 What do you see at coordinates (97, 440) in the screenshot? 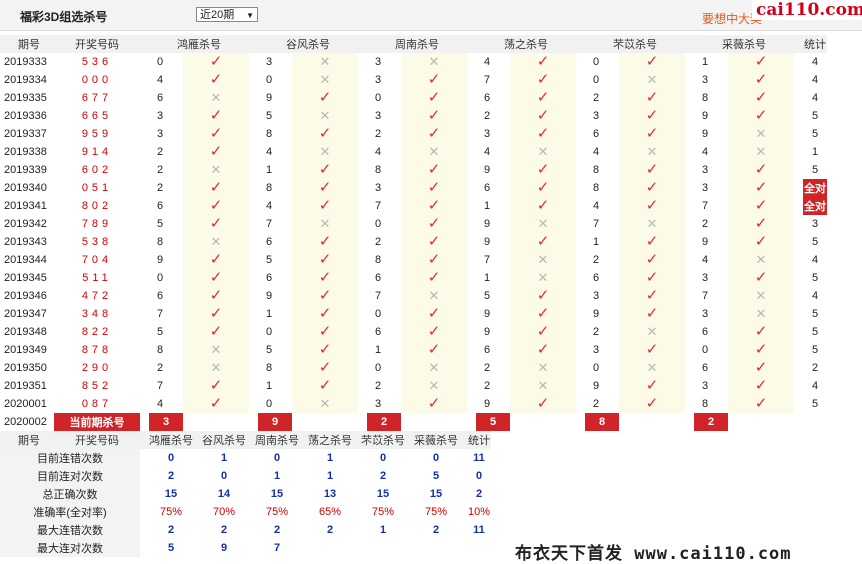
I see `stats-col-draw: 开奖号码` at bounding box center [97, 440].